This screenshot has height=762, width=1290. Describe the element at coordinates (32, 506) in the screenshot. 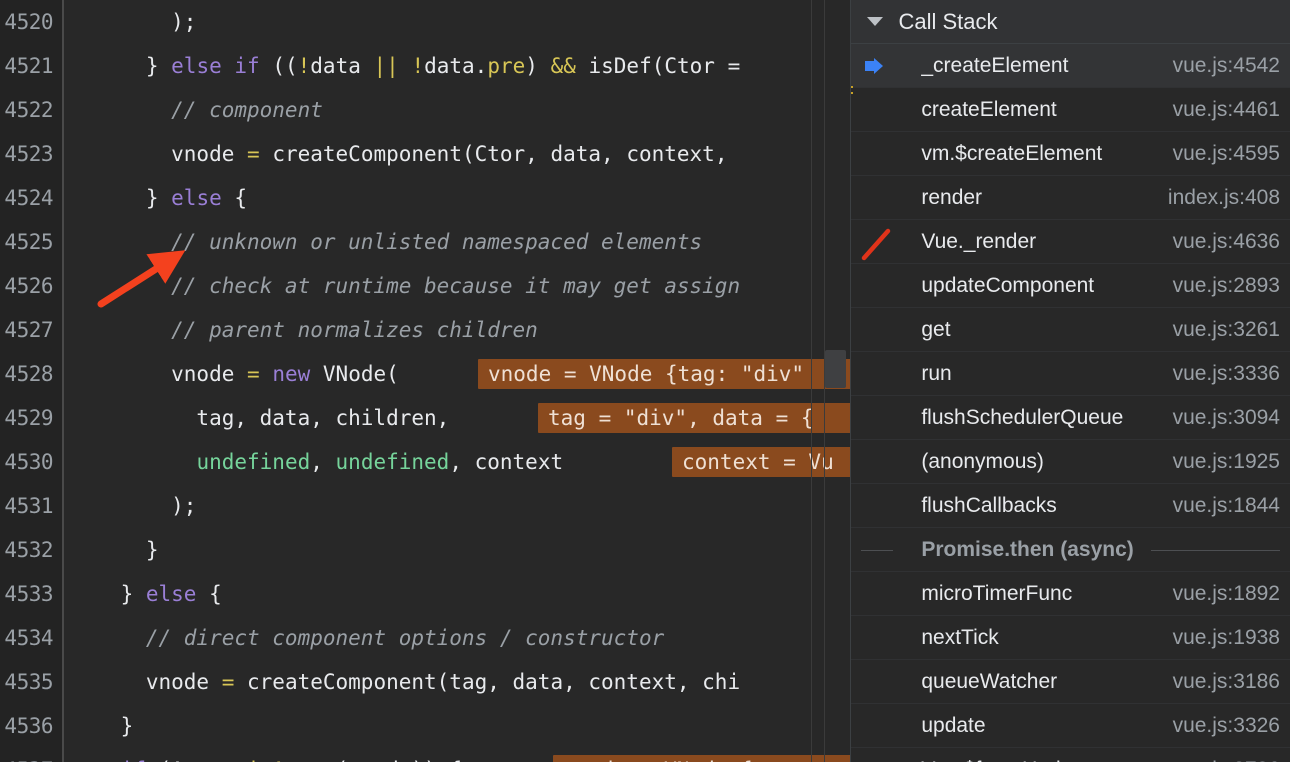

I see `line-number: 4531` at that location.